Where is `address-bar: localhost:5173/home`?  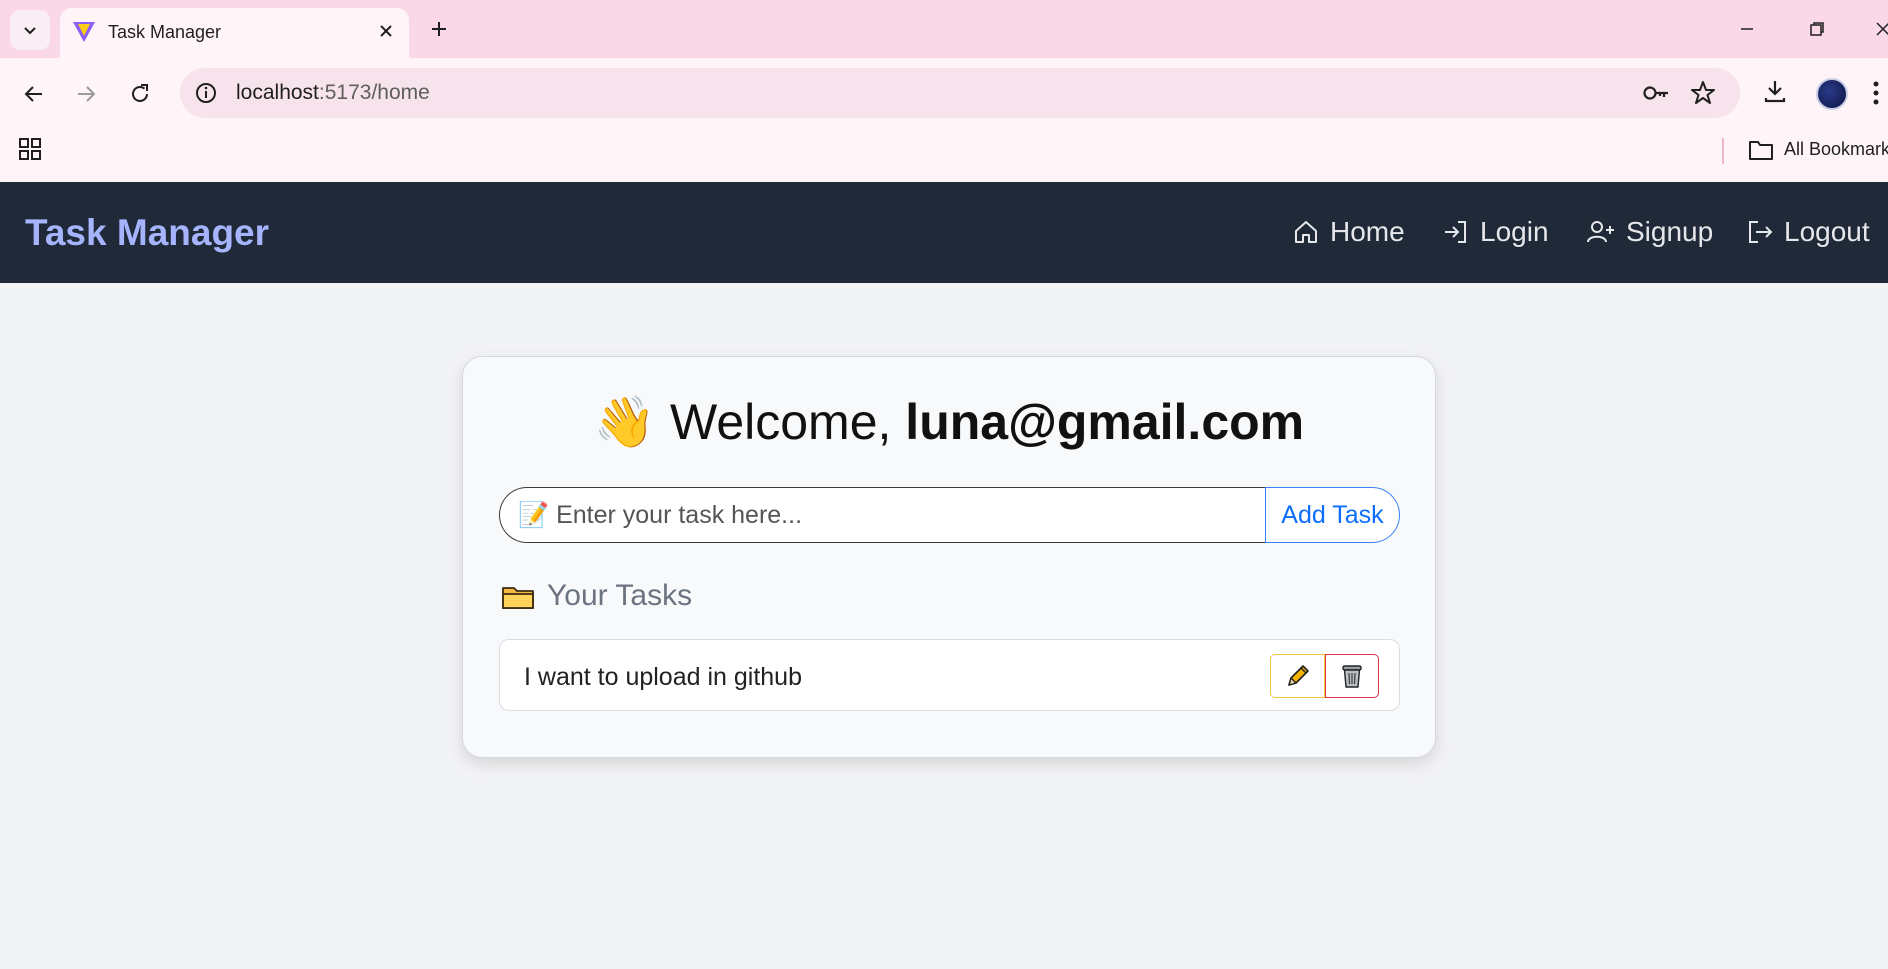
address-bar: localhost:5173/home is located at coordinates (960, 93).